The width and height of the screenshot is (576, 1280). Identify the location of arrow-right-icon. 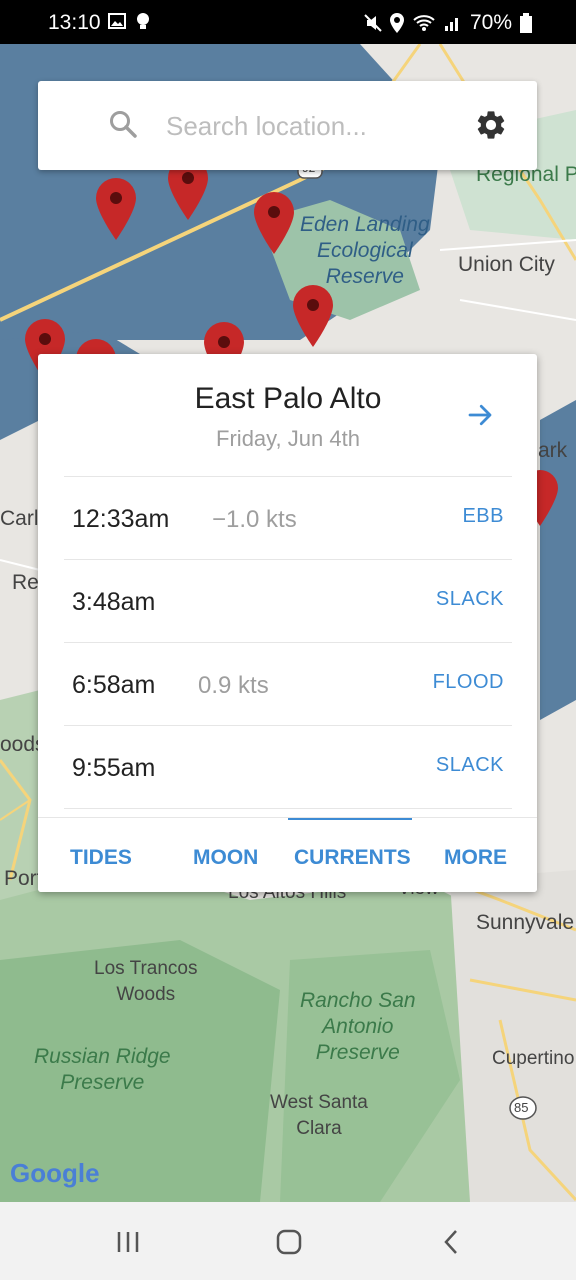
(480, 415).